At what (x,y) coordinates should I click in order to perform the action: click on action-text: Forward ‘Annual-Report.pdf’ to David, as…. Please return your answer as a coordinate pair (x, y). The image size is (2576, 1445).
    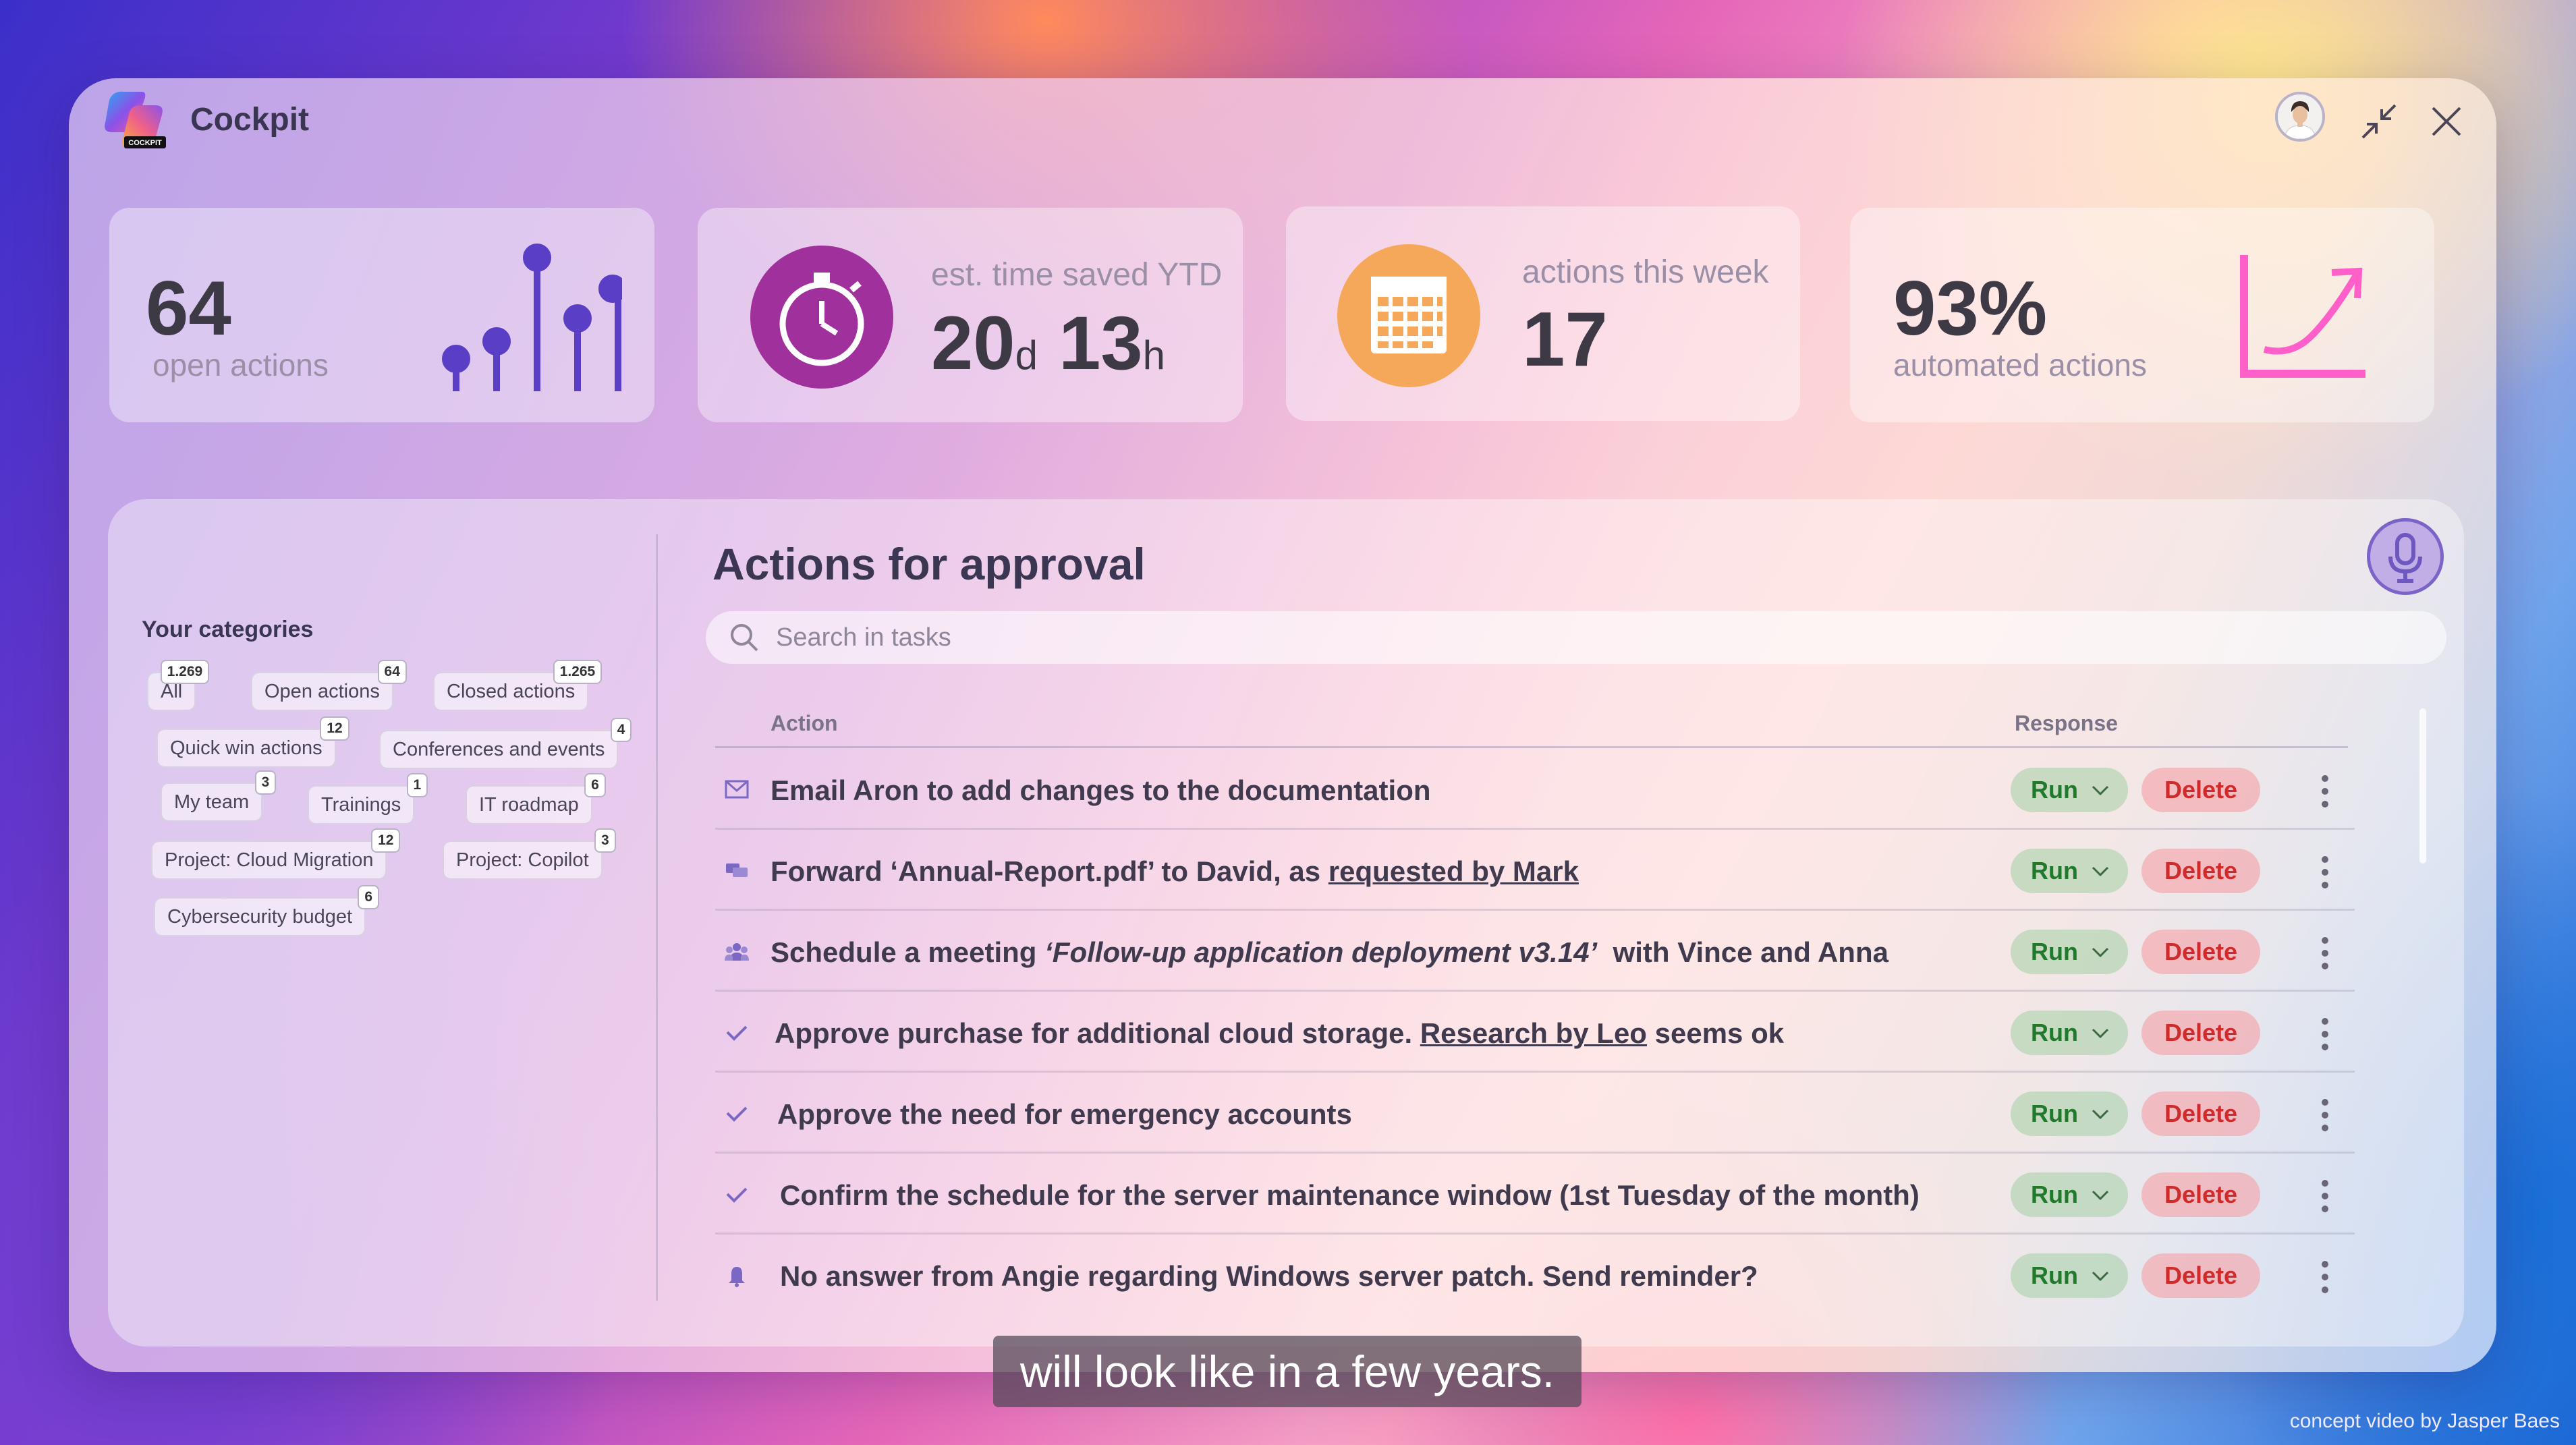
    Looking at the image, I should click on (1175, 871).